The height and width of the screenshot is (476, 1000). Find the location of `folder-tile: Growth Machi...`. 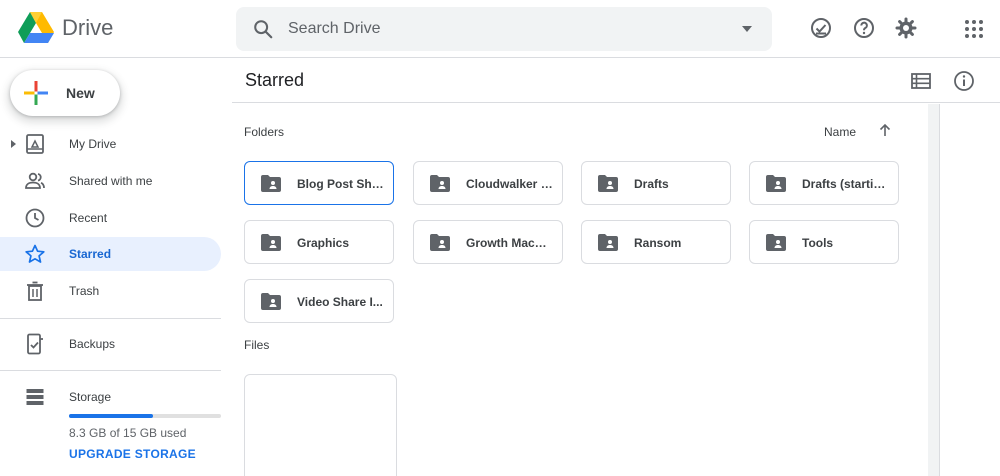

folder-tile: Growth Machi... is located at coordinates (488, 242).